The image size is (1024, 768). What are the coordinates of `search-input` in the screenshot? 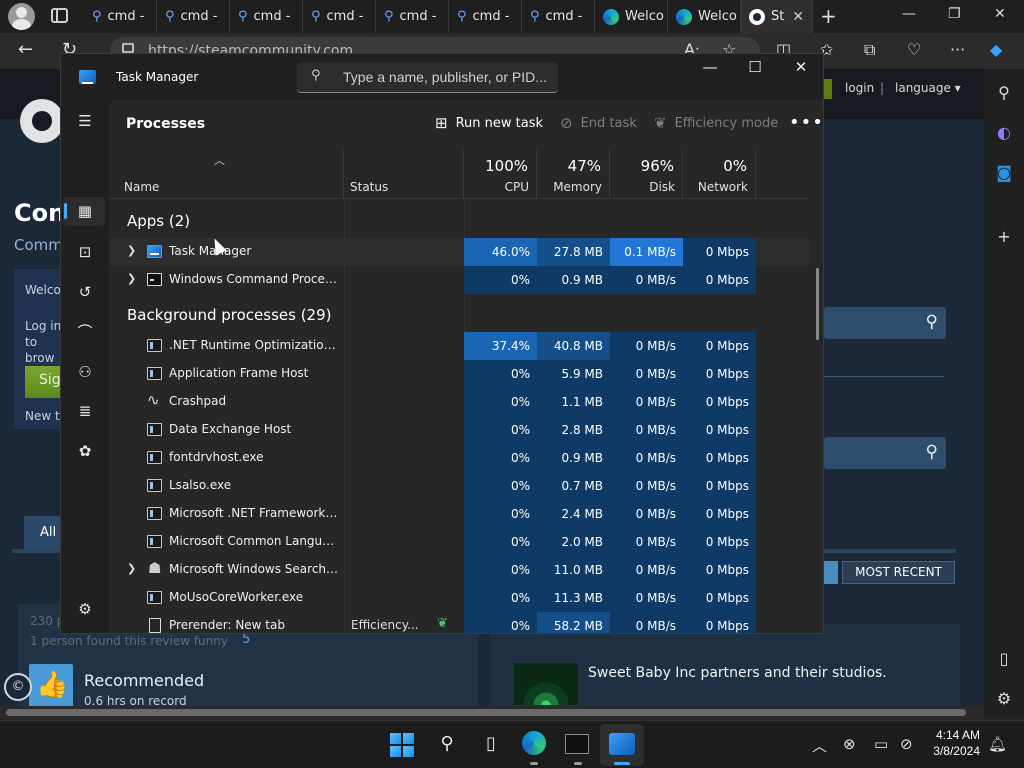 It's located at (445, 77).